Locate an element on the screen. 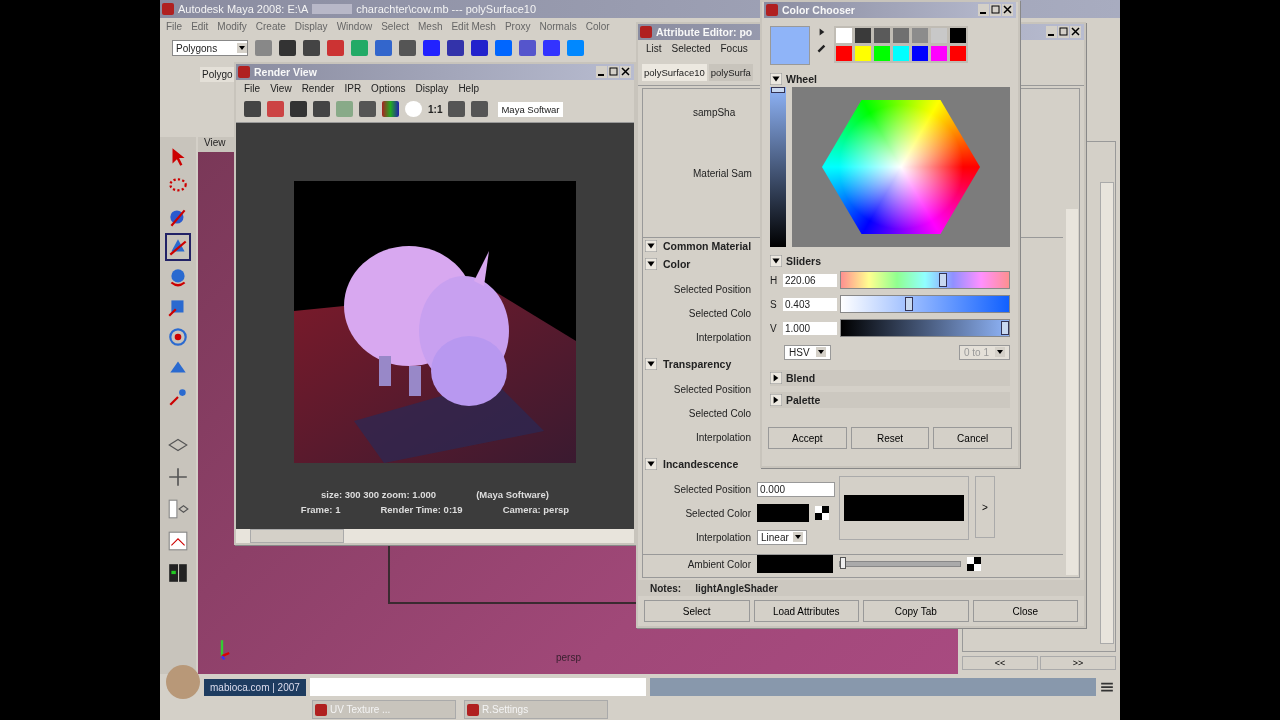 Image resolution: width=1280 pixels, height=720 pixels. dialog-button: Accept is located at coordinates (807, 438).